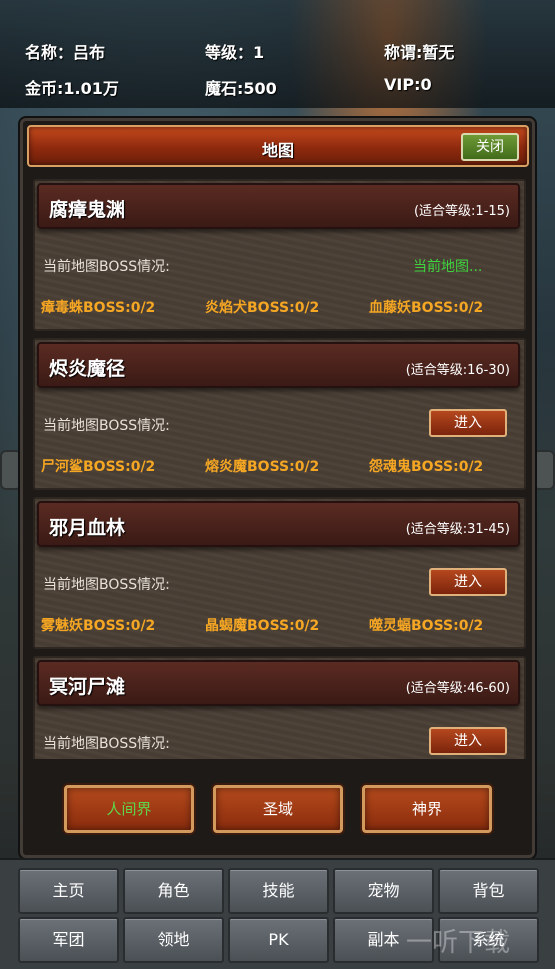 The width and height of the screenshot is (555, 969). Describe the element at coordinates (419, 52) in the screenshot. I see `player-title: 称谓:暂无` at that location.